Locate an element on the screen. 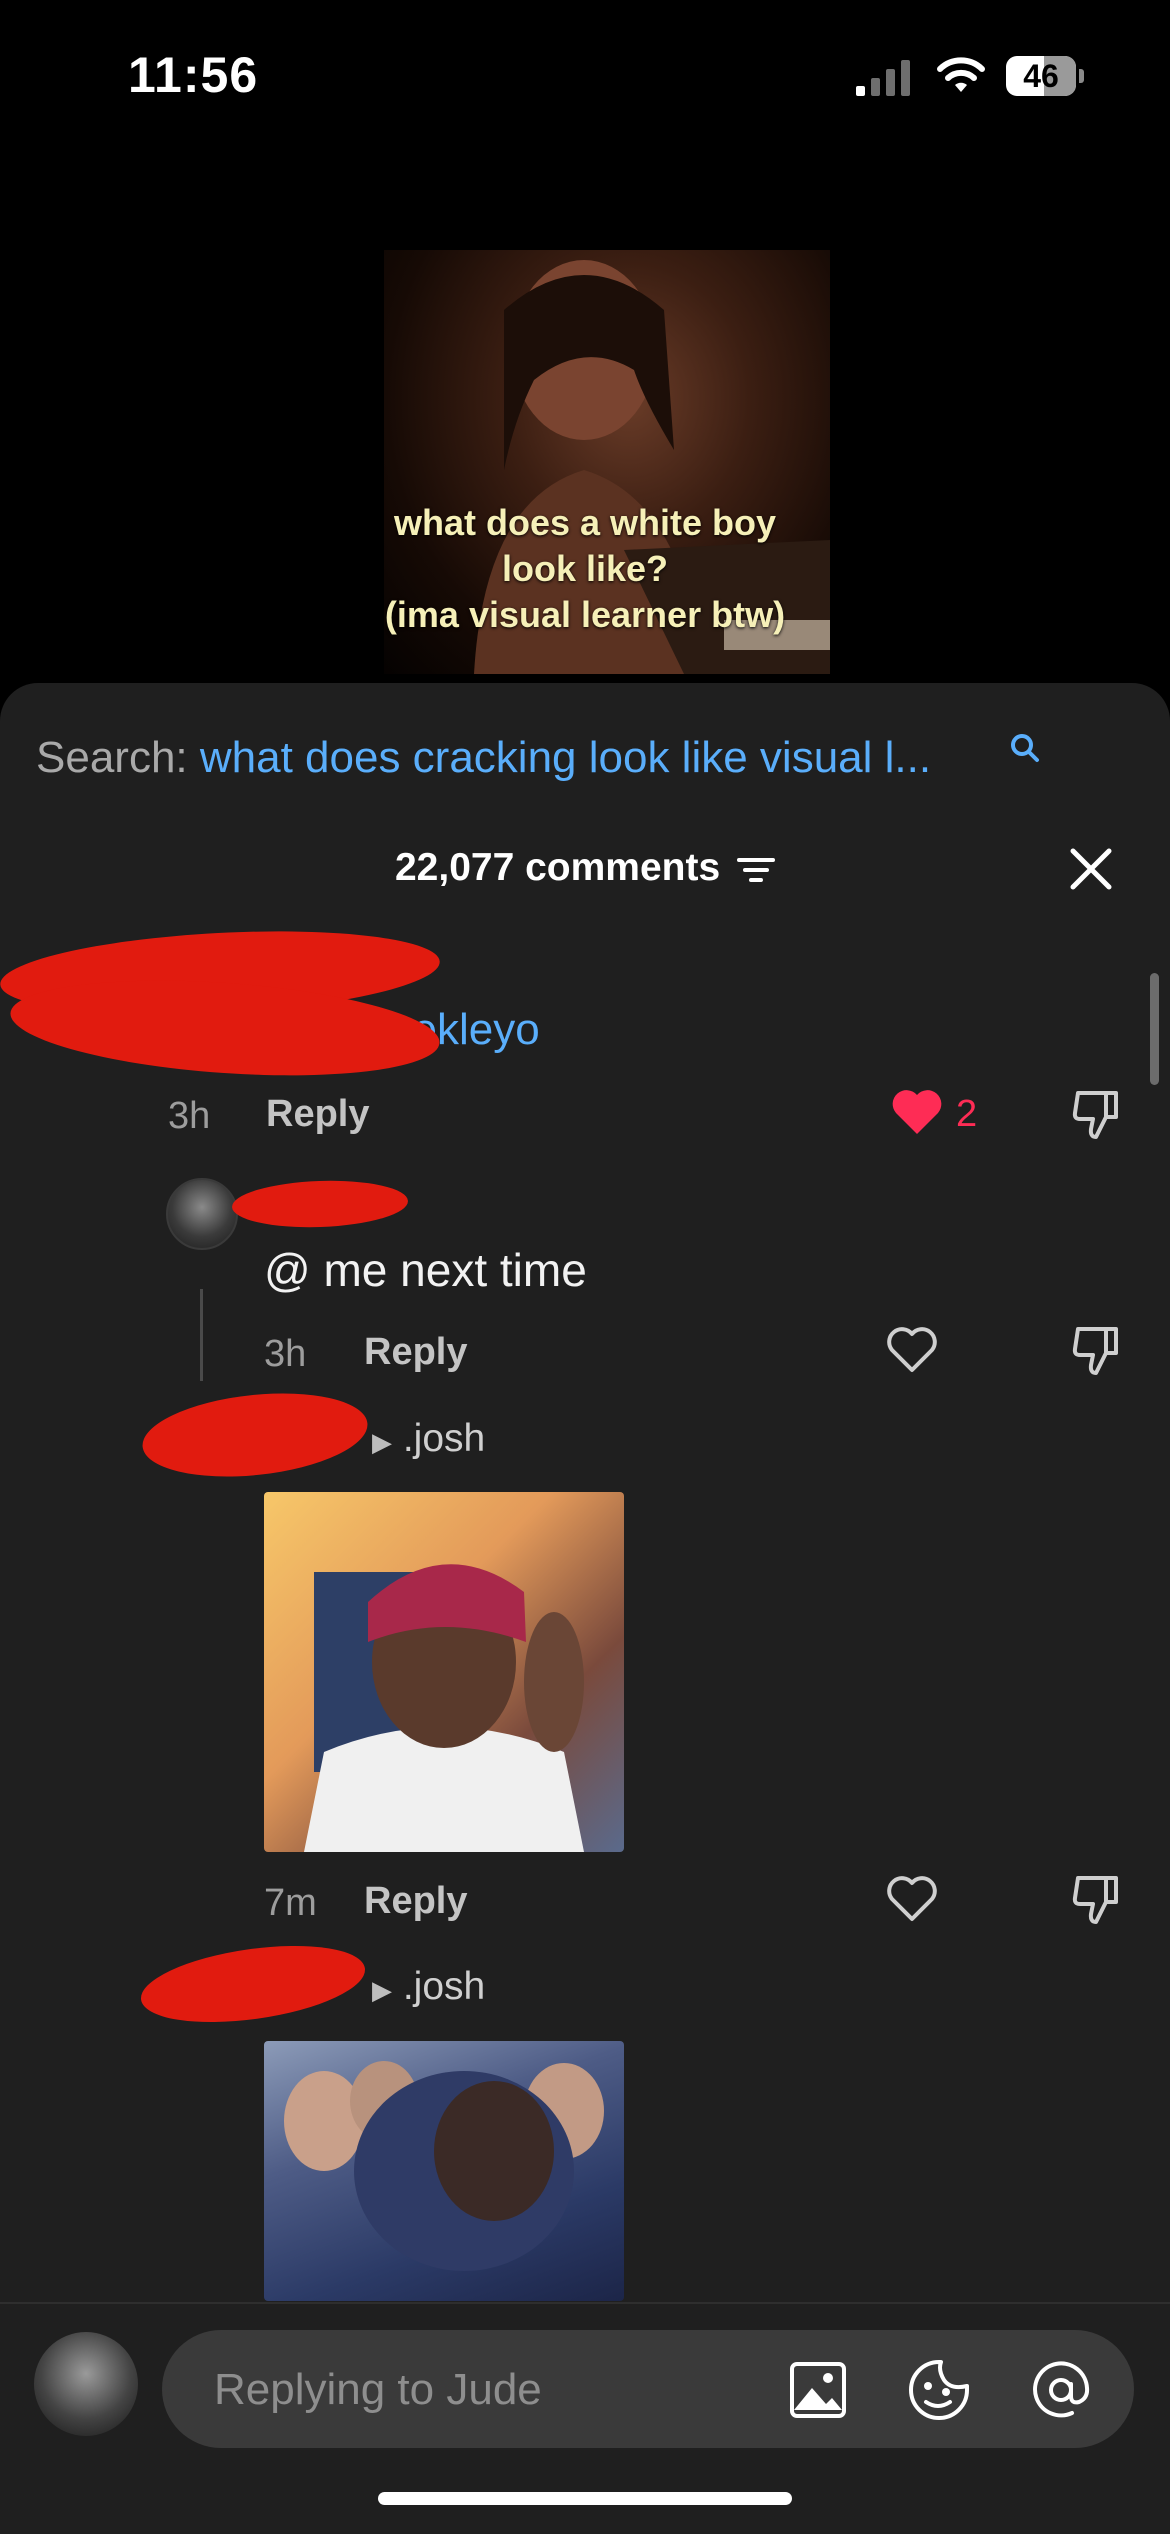 This screenshot has height=2534, width=1170. like-count: 2 is located at coordinates (967, 1114).